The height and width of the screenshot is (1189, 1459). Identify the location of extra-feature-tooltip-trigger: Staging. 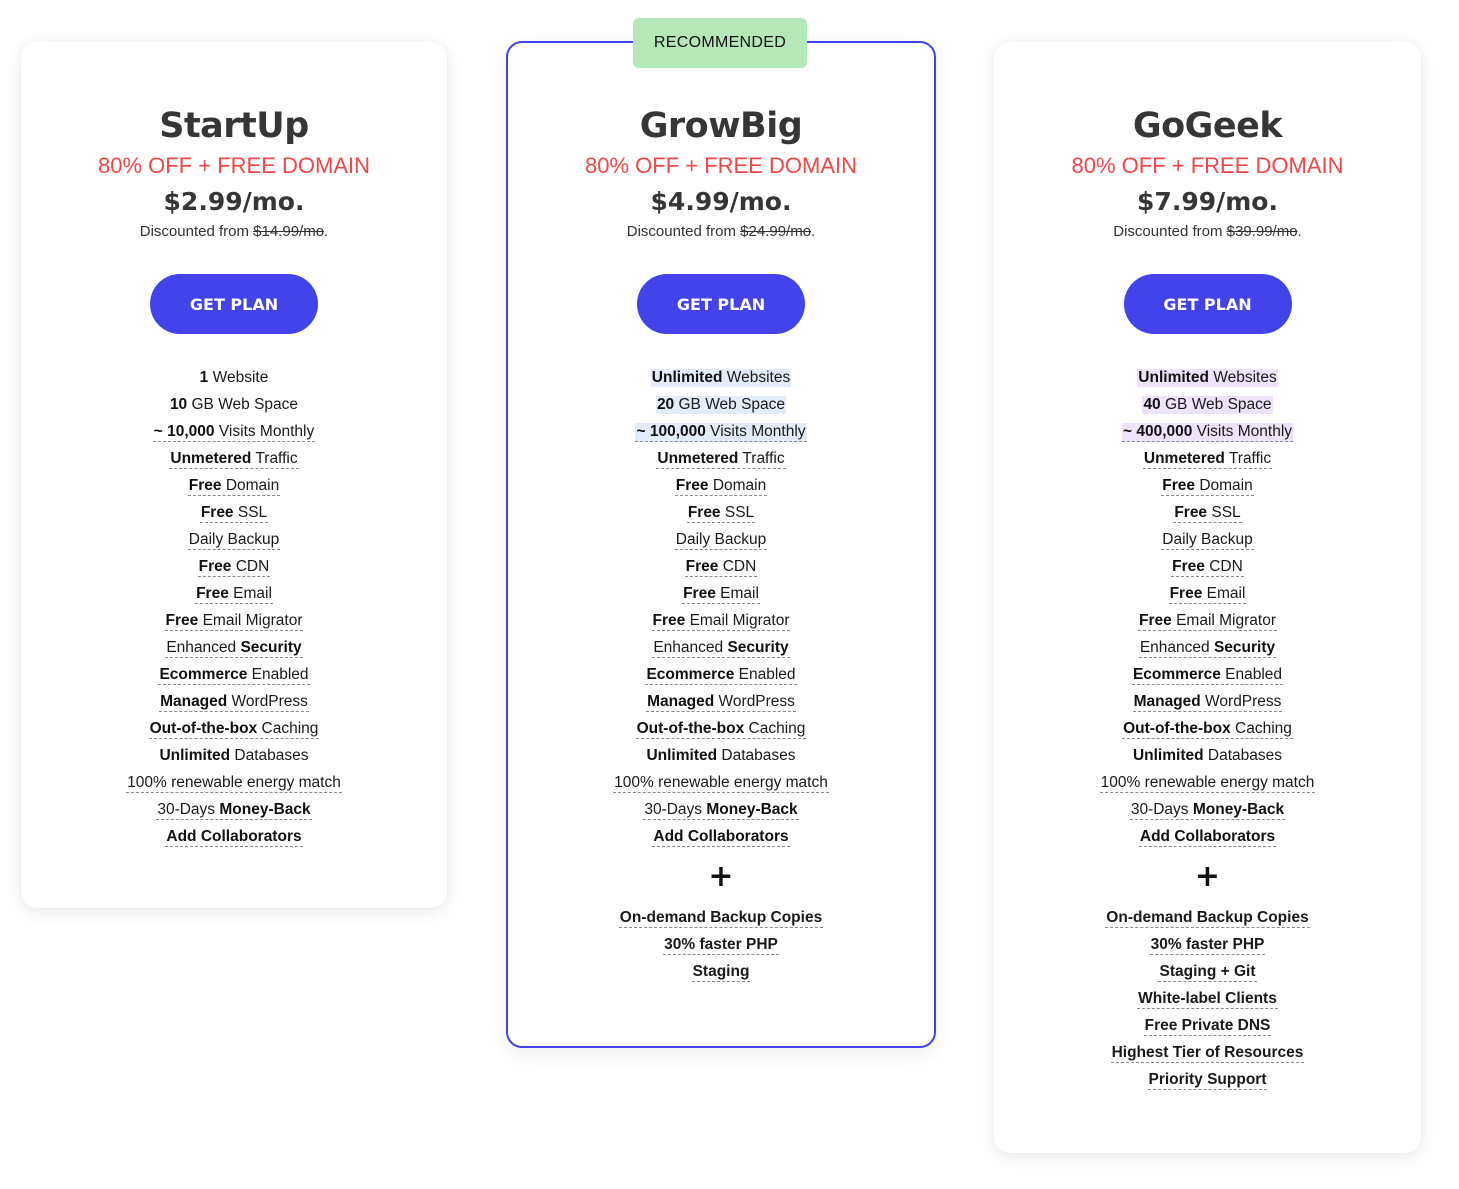
(721, 972).